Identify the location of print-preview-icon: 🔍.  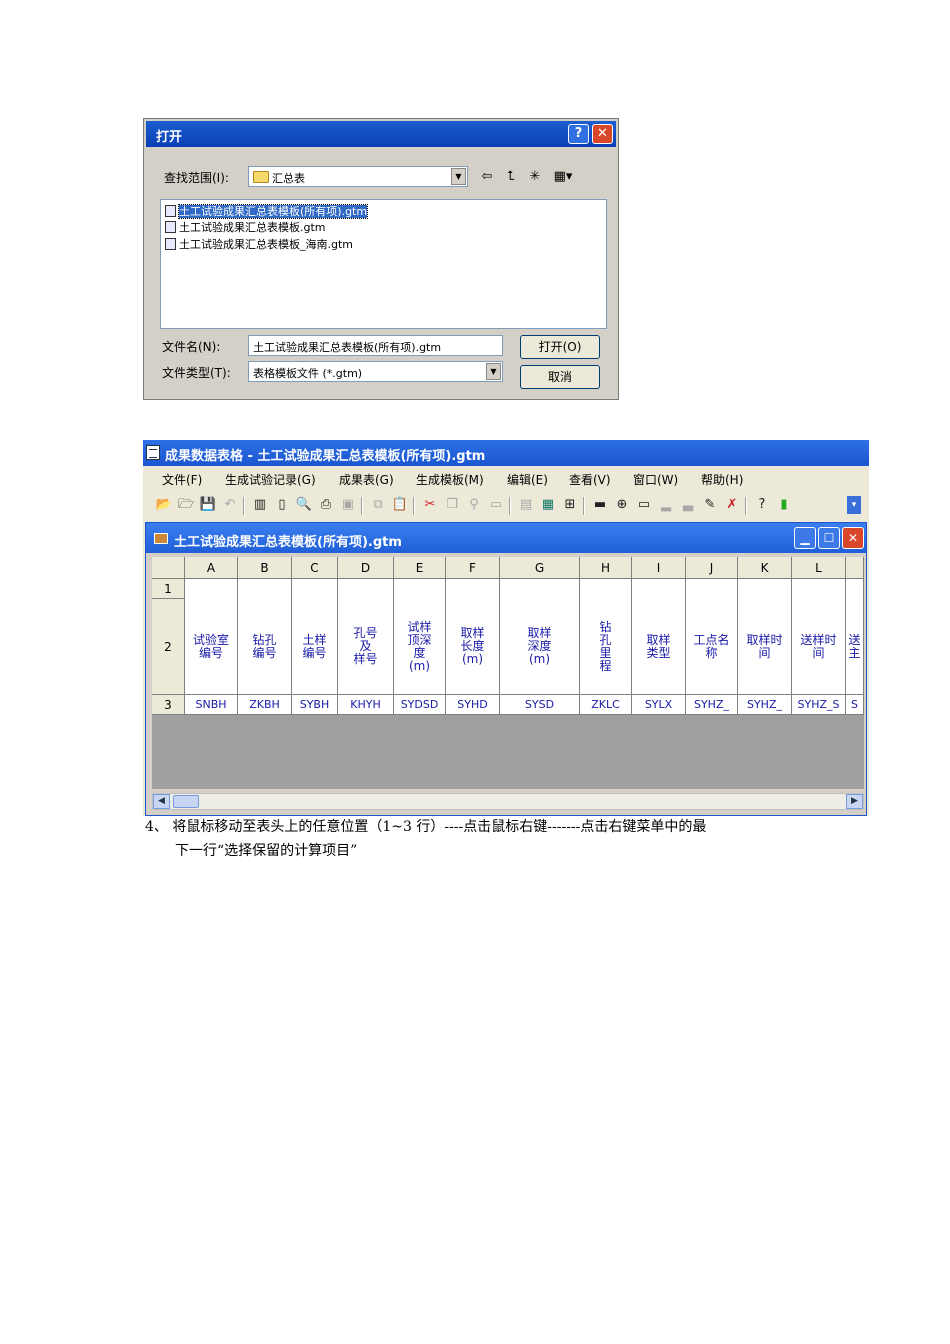
(304, 505).